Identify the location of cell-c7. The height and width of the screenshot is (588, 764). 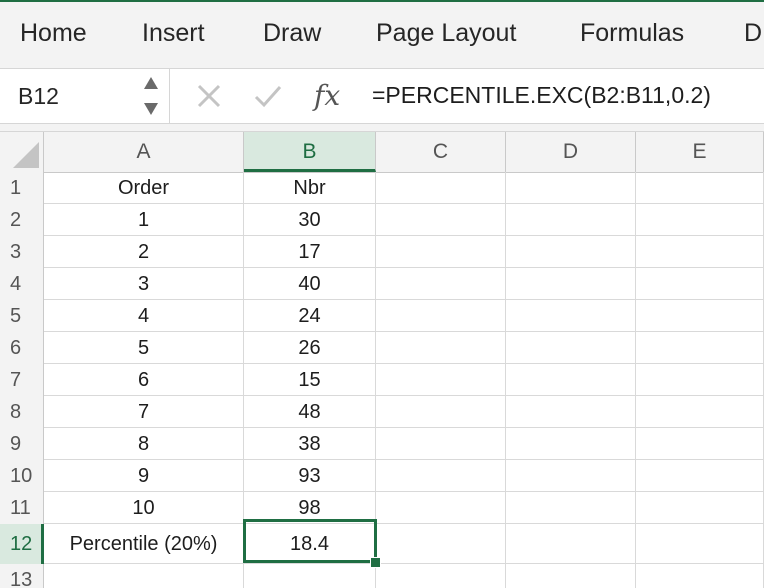
(441, 380).